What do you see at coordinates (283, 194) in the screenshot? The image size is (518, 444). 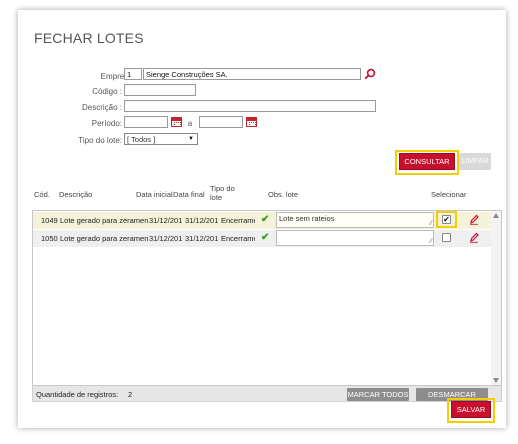 I see `col-obs-lote: Obs. lote` at bounding box center [283, 194].